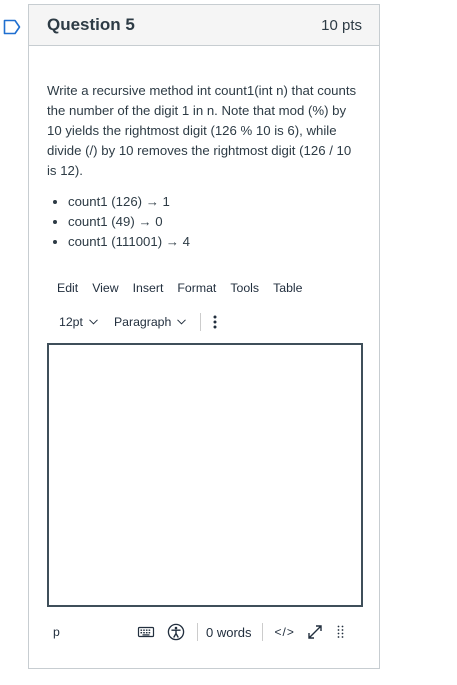  Describe the element at coordinates (204, 25) in the screenshot. I see `question-header: Question 5 10 pts` at that location.